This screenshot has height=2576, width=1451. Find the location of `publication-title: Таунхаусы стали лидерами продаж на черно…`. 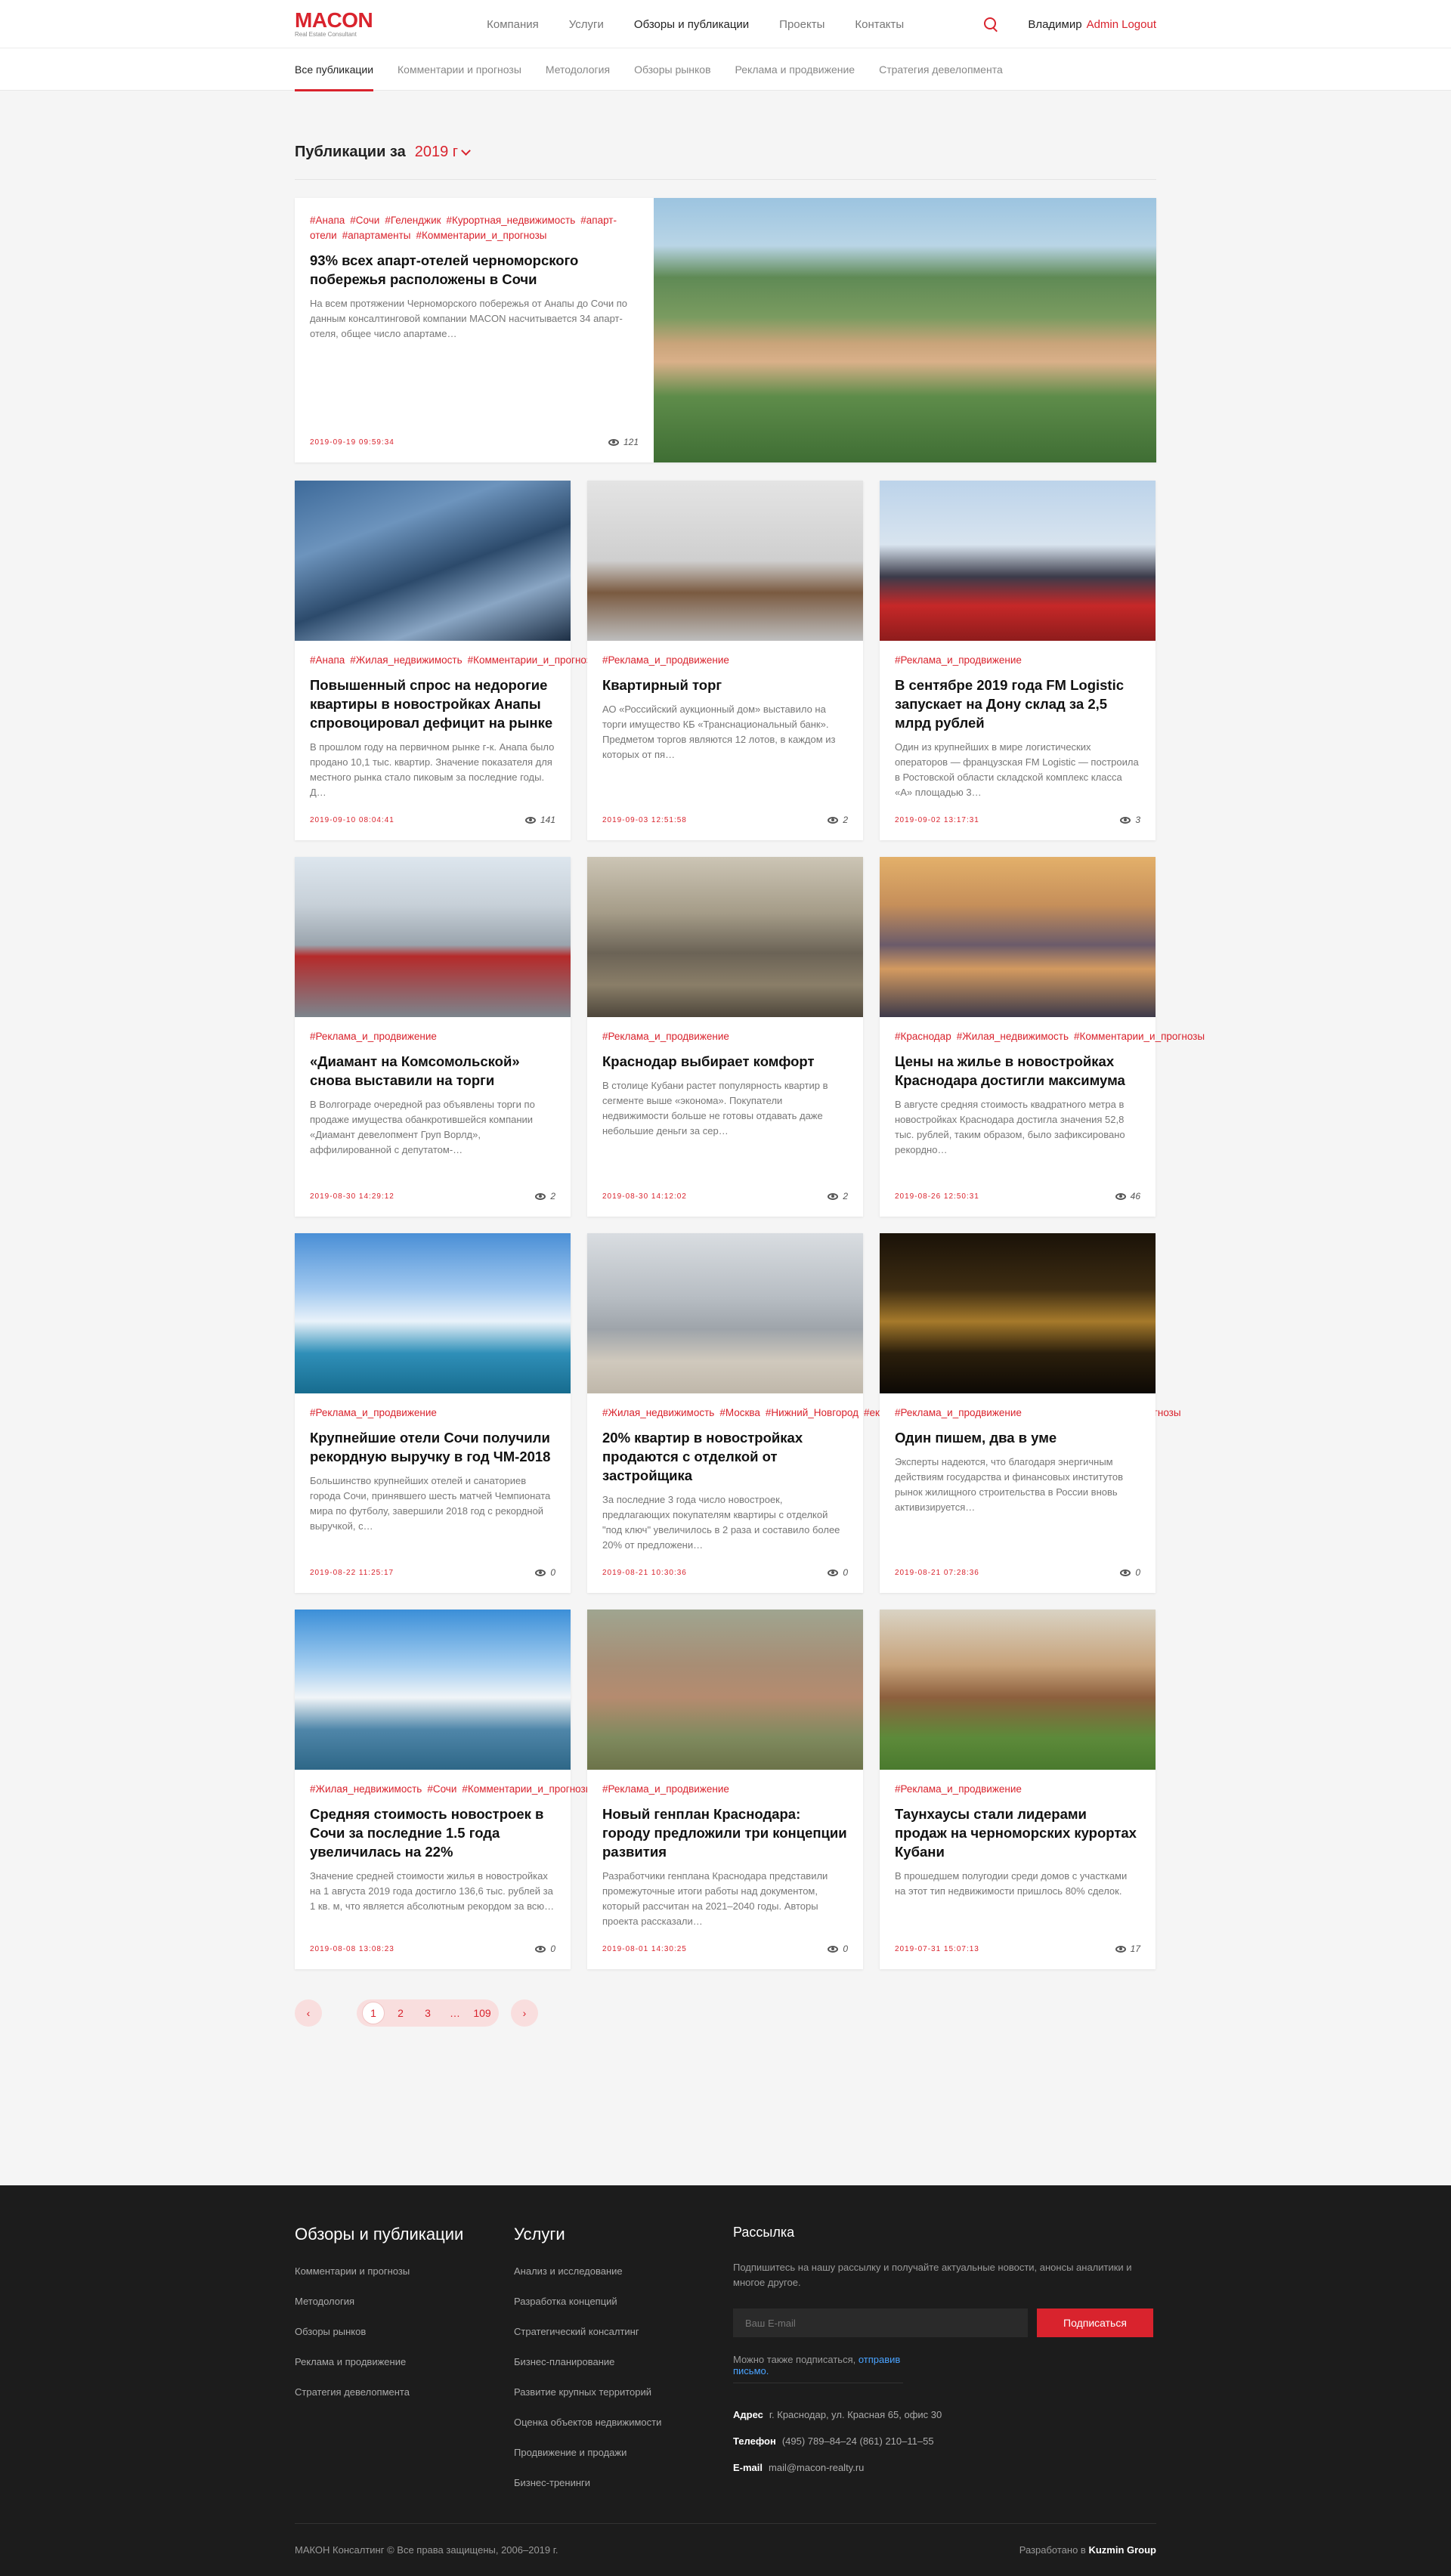

publication-title: Таунхаусы стали лидерами продаж на черно… is located at coordinates (1017, 1832).